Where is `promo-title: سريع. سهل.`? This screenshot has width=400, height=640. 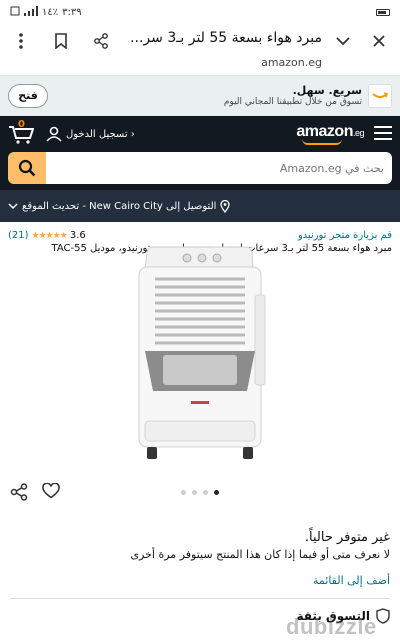 promo-title: سريع. سهل. is located at coordinates (327, 90).